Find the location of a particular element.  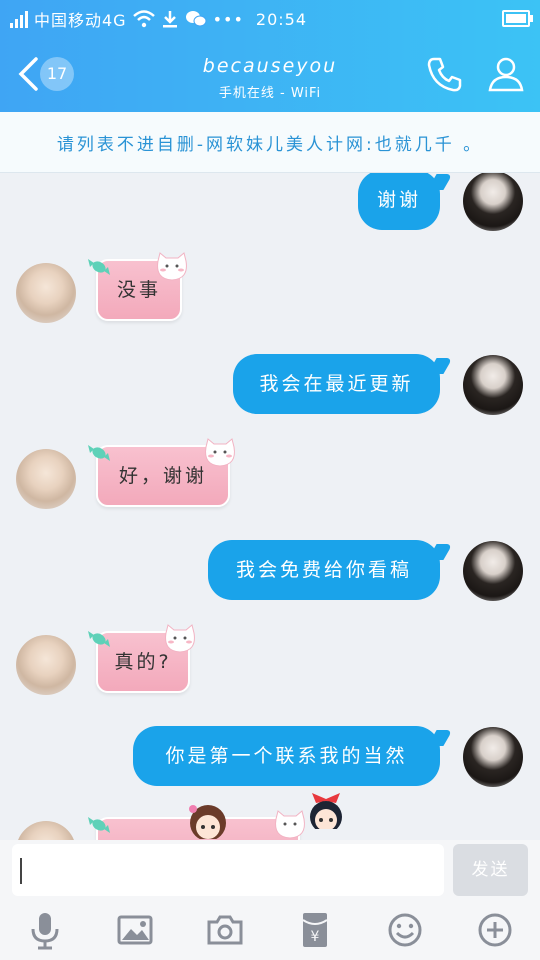

message-bubble-outgoing: 我会免费给你看稿 is located at coordinates (324, 570).